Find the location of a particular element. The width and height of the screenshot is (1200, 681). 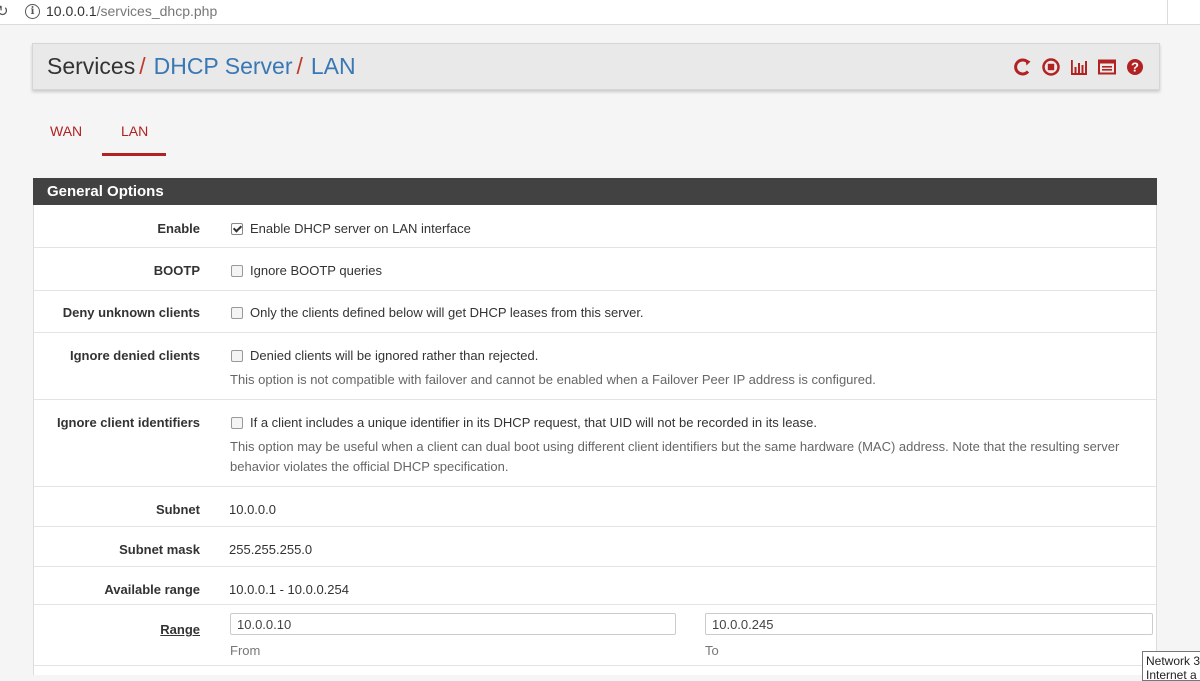

range-label: Range is located at coordinates (180, 629).